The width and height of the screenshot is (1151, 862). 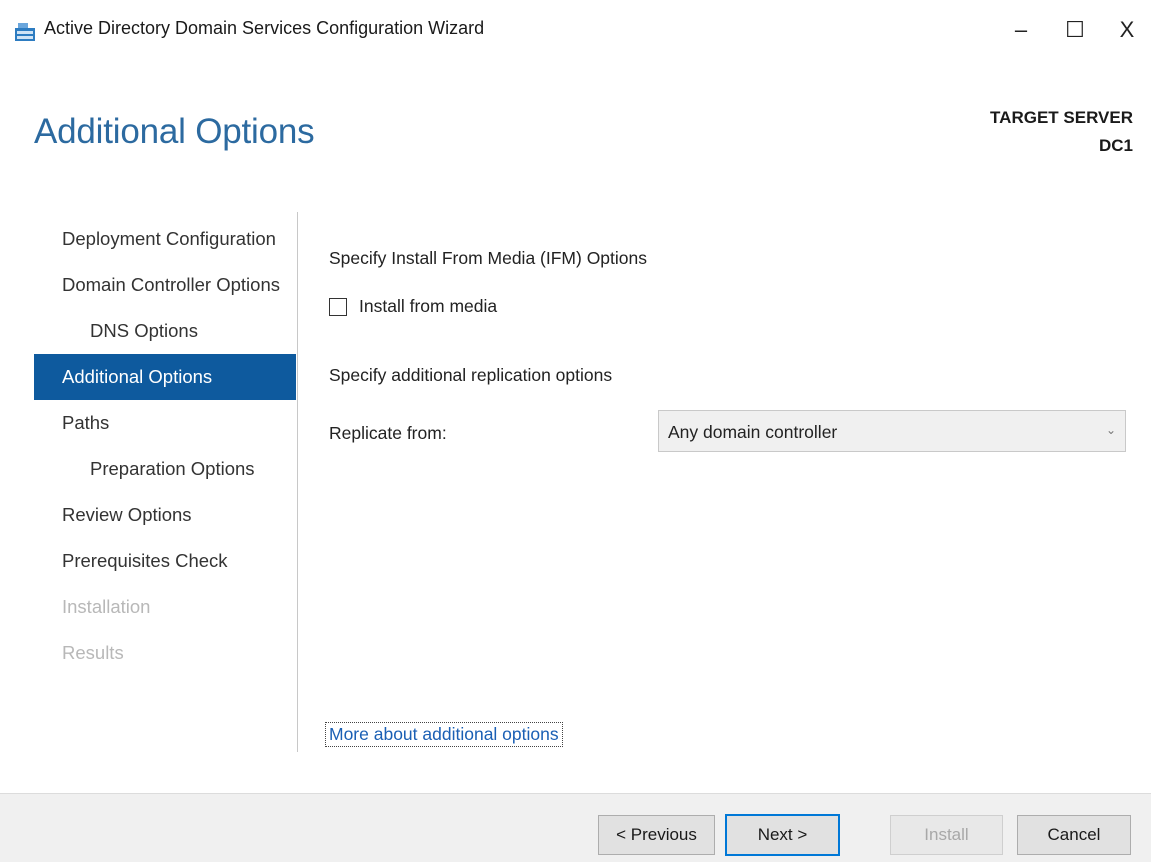 What do you see at coordinates (782, 835) in the screenshot?
I see `next-button: Next >` at bounding box center [782, 835].